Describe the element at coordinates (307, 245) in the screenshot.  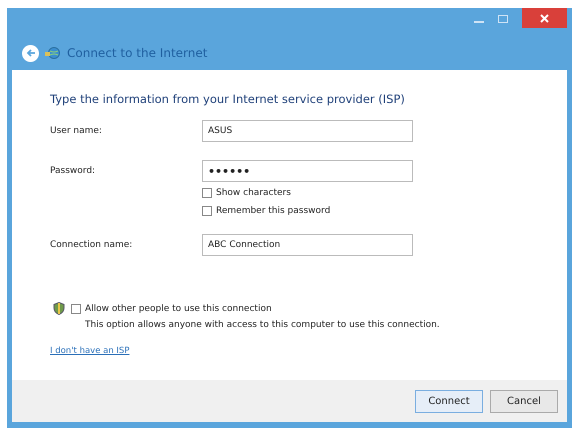
I see `input-field: ABC Connection` at that location.